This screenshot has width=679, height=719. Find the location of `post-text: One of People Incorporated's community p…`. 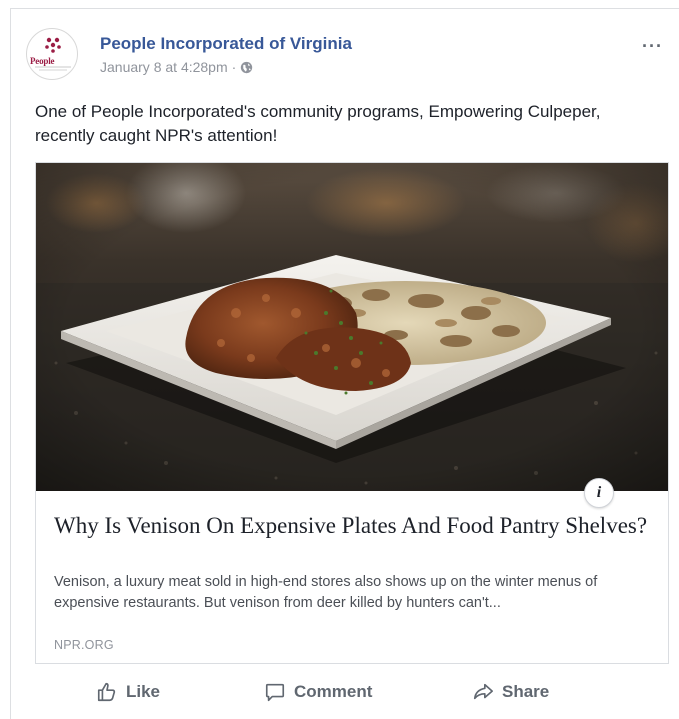

post-text: One of People Incorporated's community p… is located at coordinates (318, 123).